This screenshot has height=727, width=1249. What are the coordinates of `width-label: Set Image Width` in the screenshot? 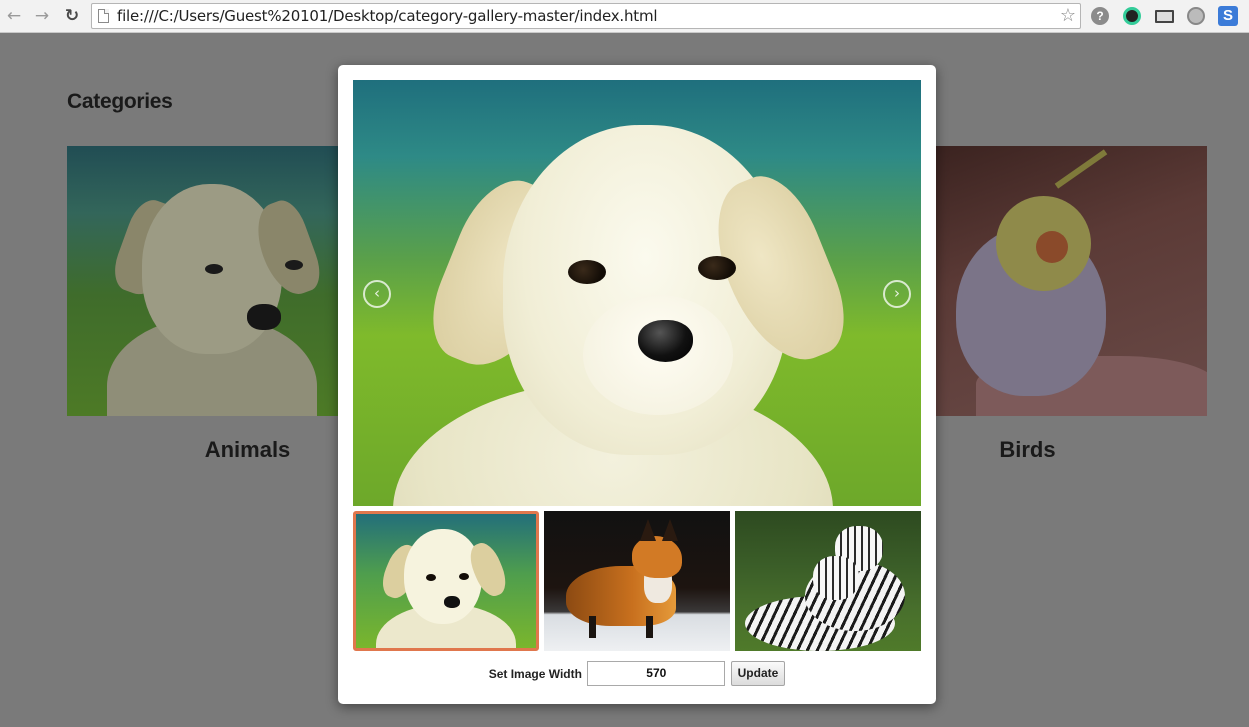 It's located at (535, 673).